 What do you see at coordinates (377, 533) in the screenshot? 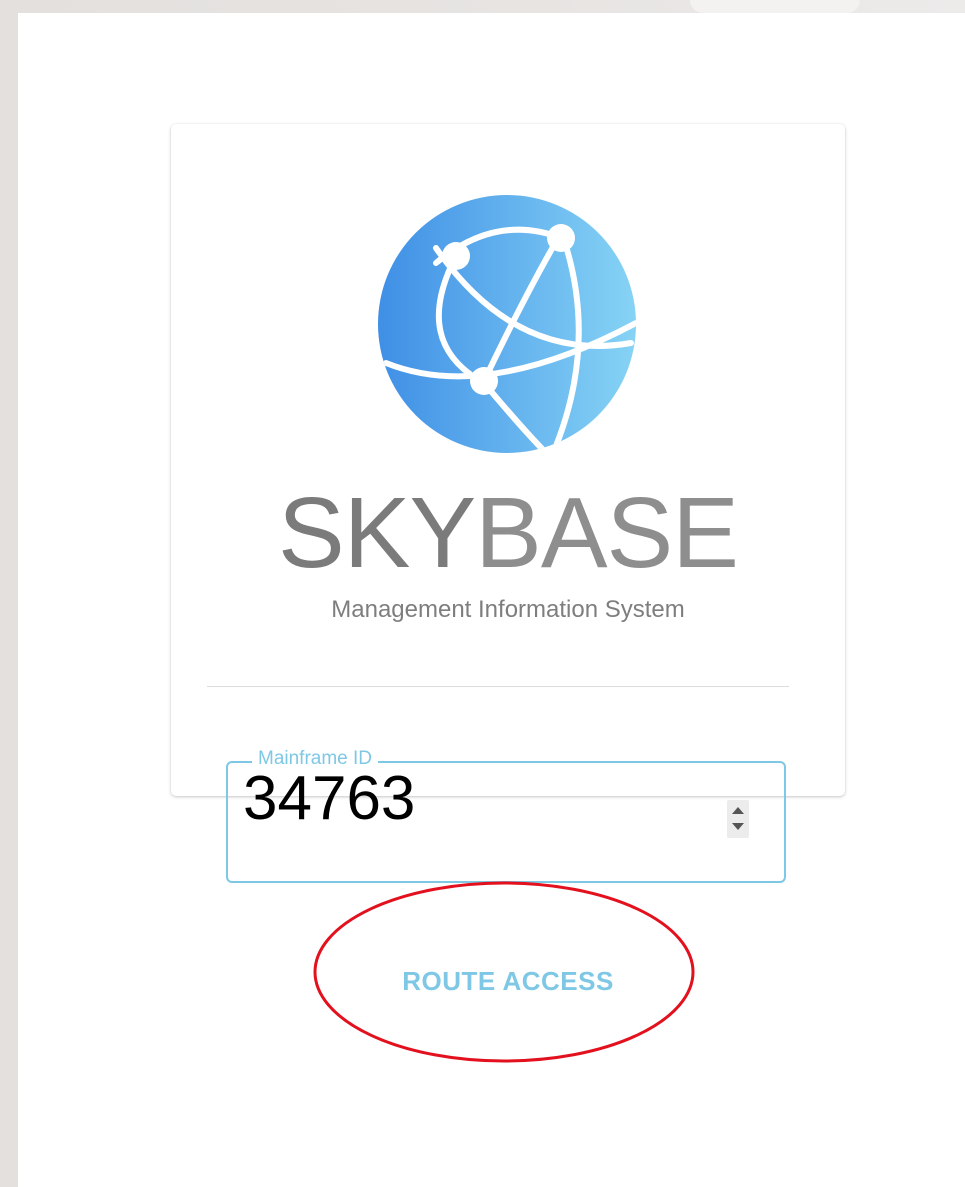
I see `brand-name-light: SKY` at bounding box center [377, 533].